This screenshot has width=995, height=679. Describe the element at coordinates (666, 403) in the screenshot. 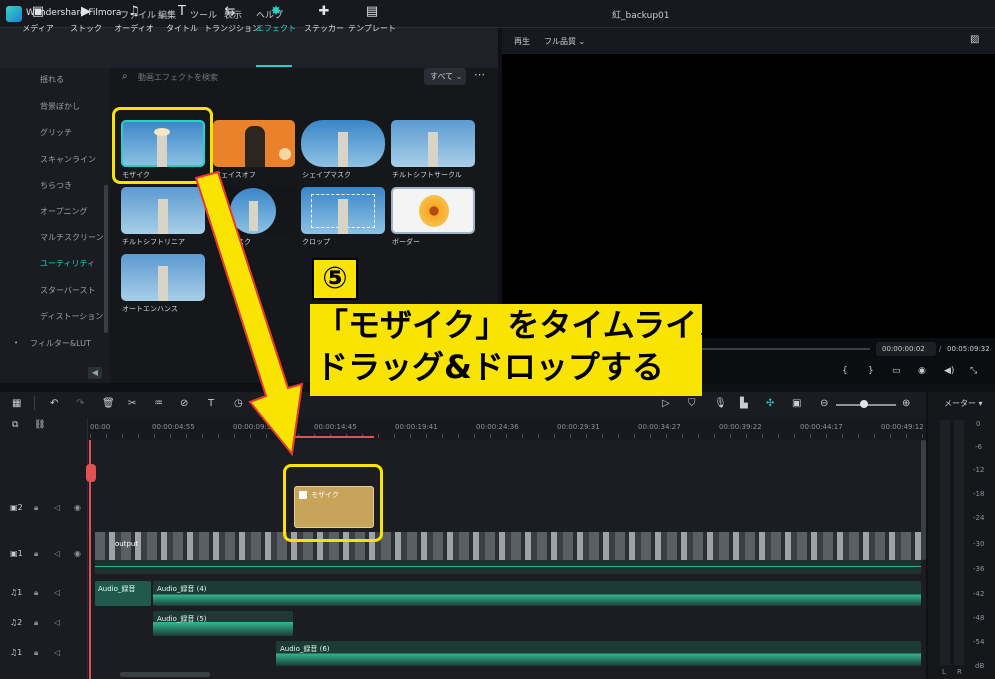

I see `render-preview-icon: ▷` at that location.